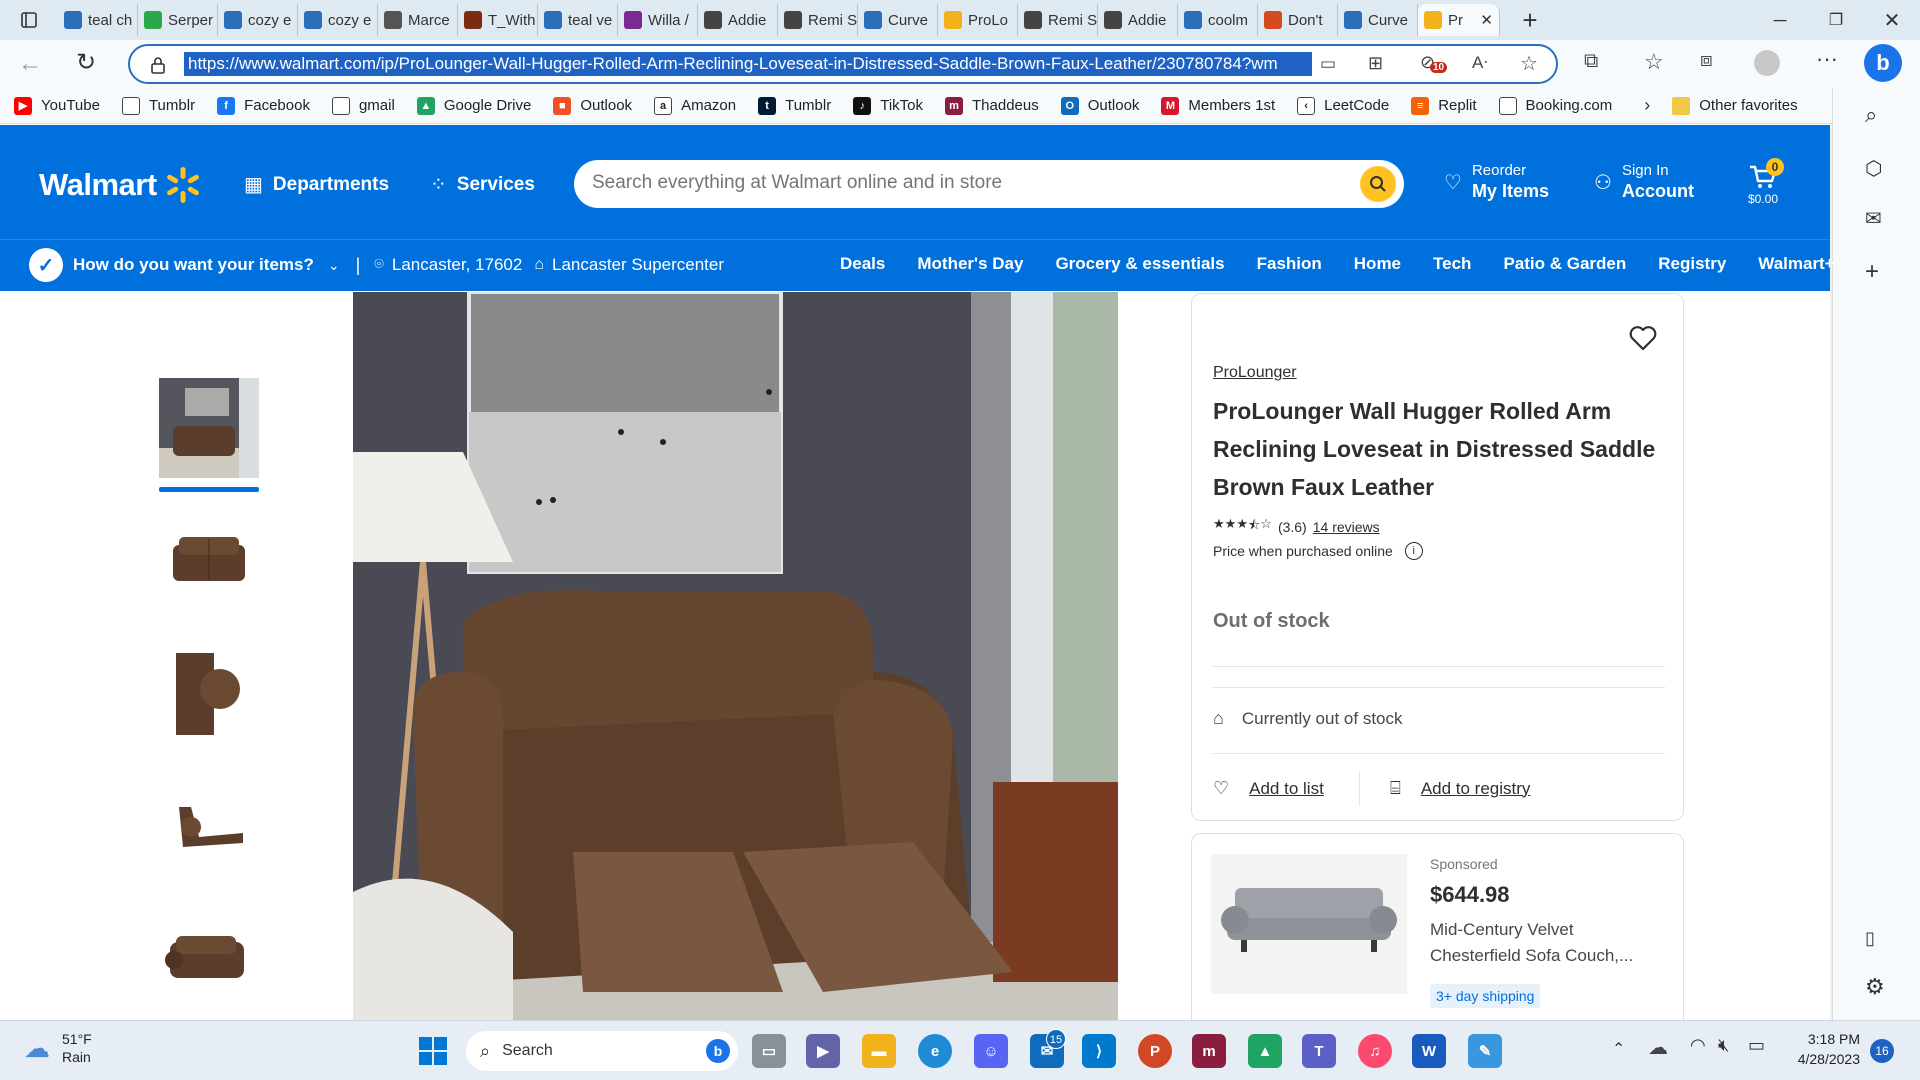 The width and height of the screenshot is (1920, 1080). I want to click on bing-copilot-icon: b, so click(1883, 63).